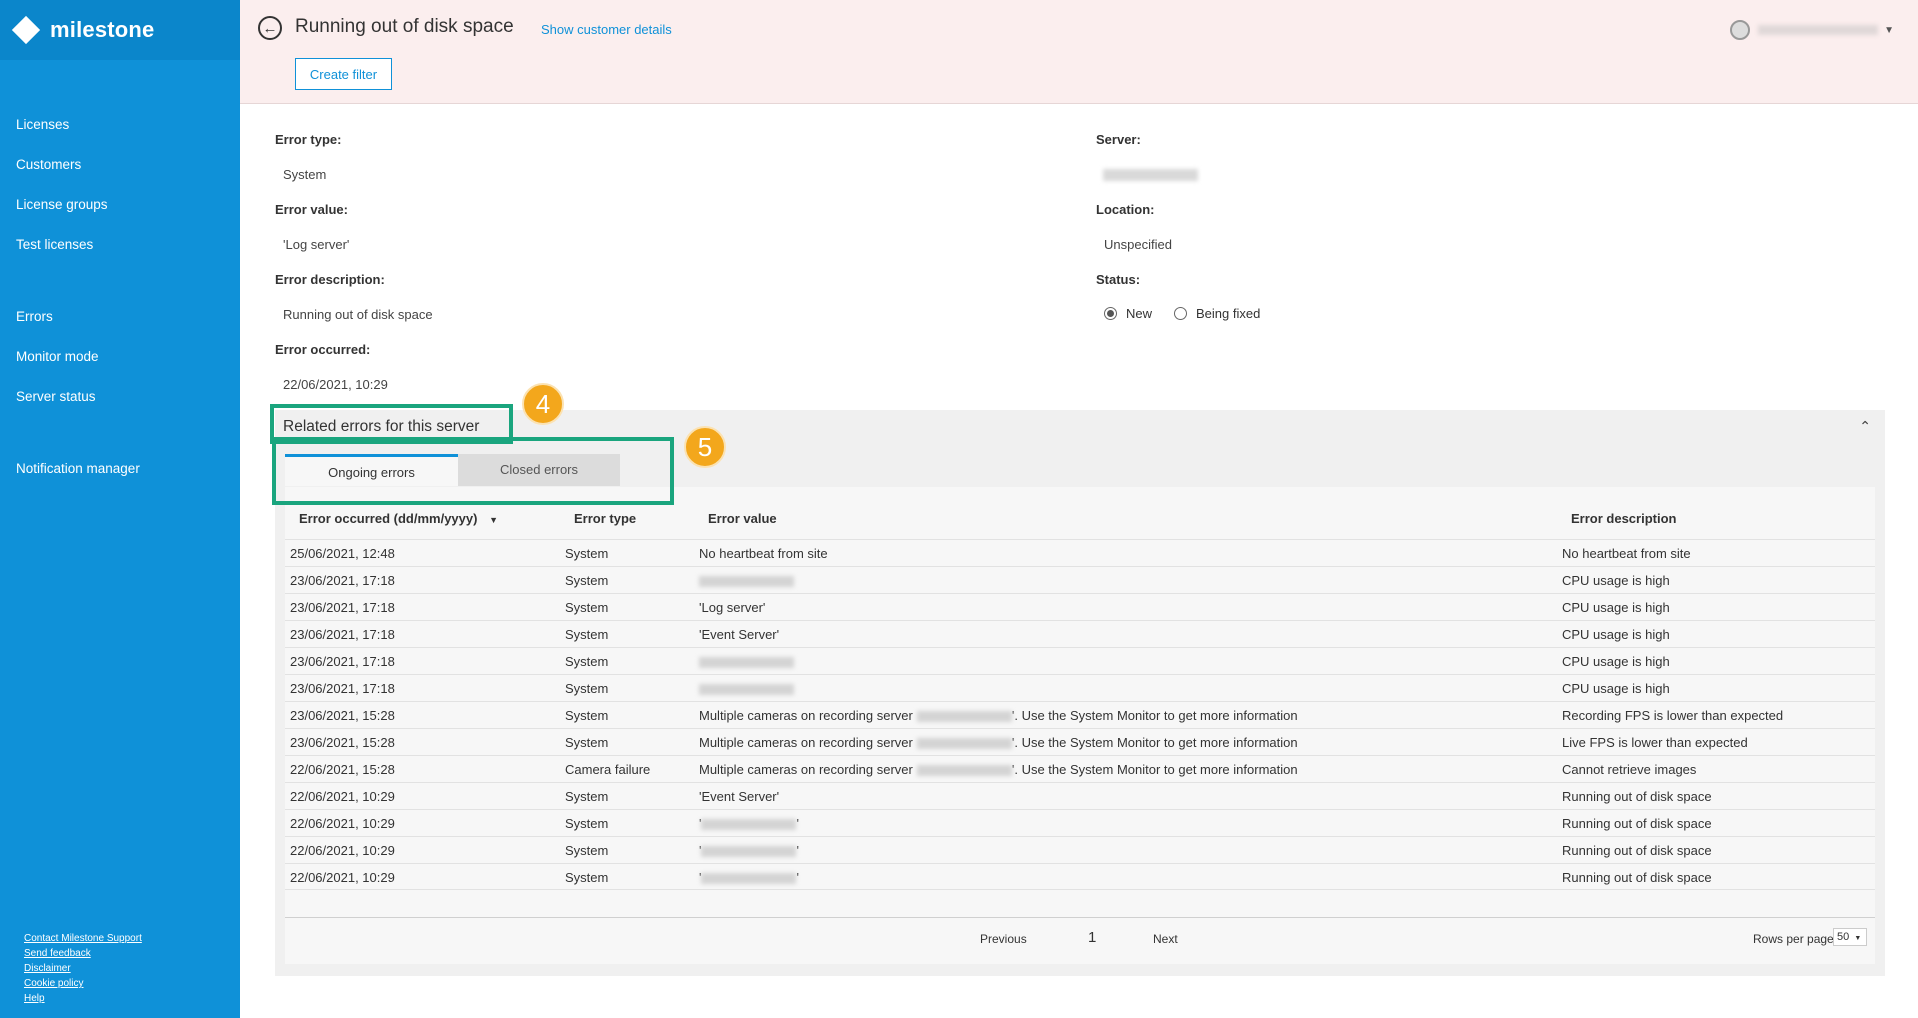  Describe the element at coordinates (763, 553) in the screenshot. I see `cell-error-value: No heartbeat from site` at that location.